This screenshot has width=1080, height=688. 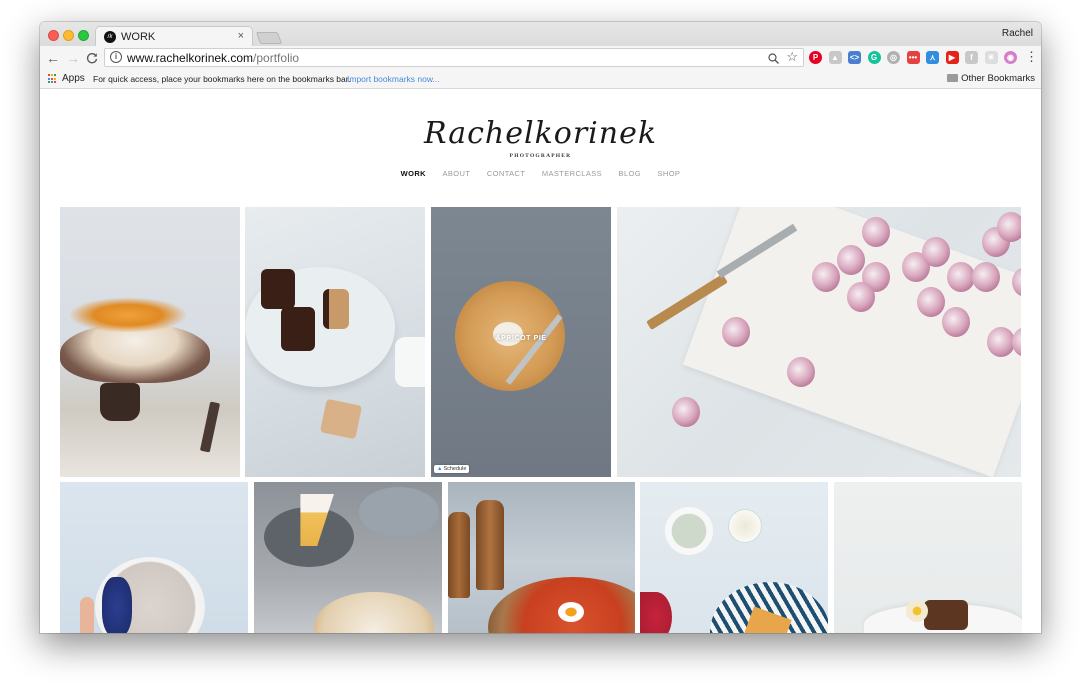 I want to click on portfolio-tile-raspberries-pie, so click(x=734, y=557).